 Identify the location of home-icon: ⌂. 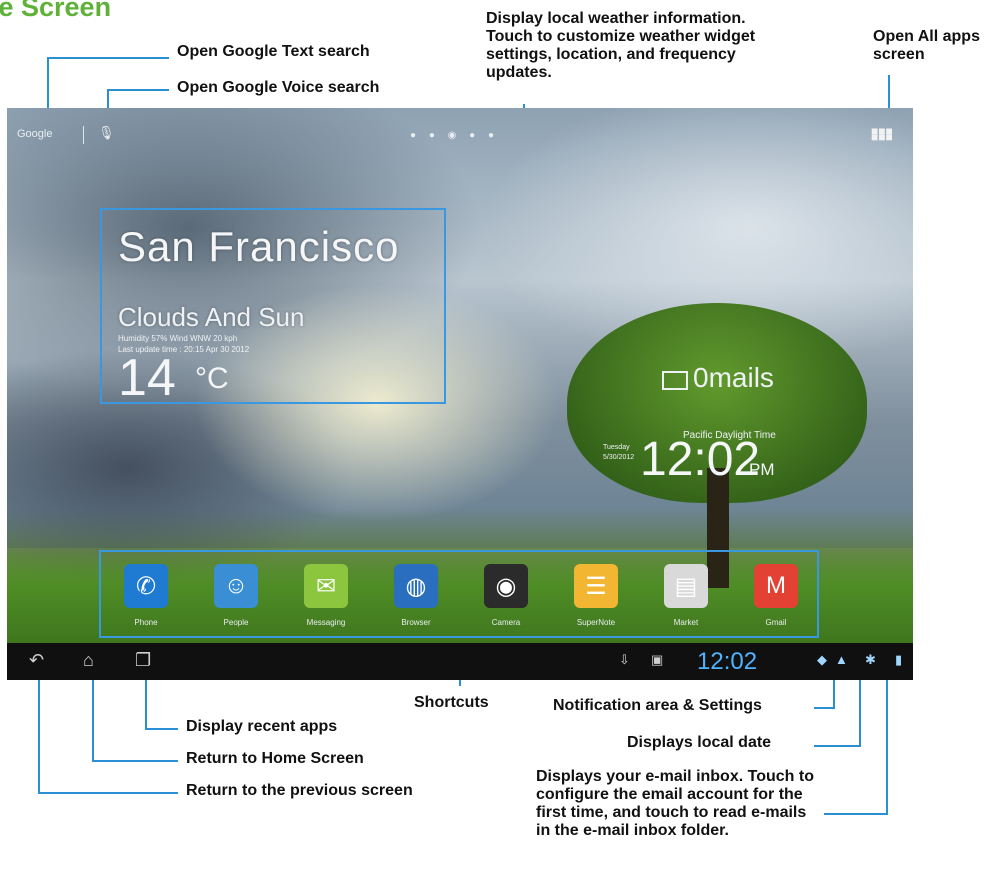
(88, 660).